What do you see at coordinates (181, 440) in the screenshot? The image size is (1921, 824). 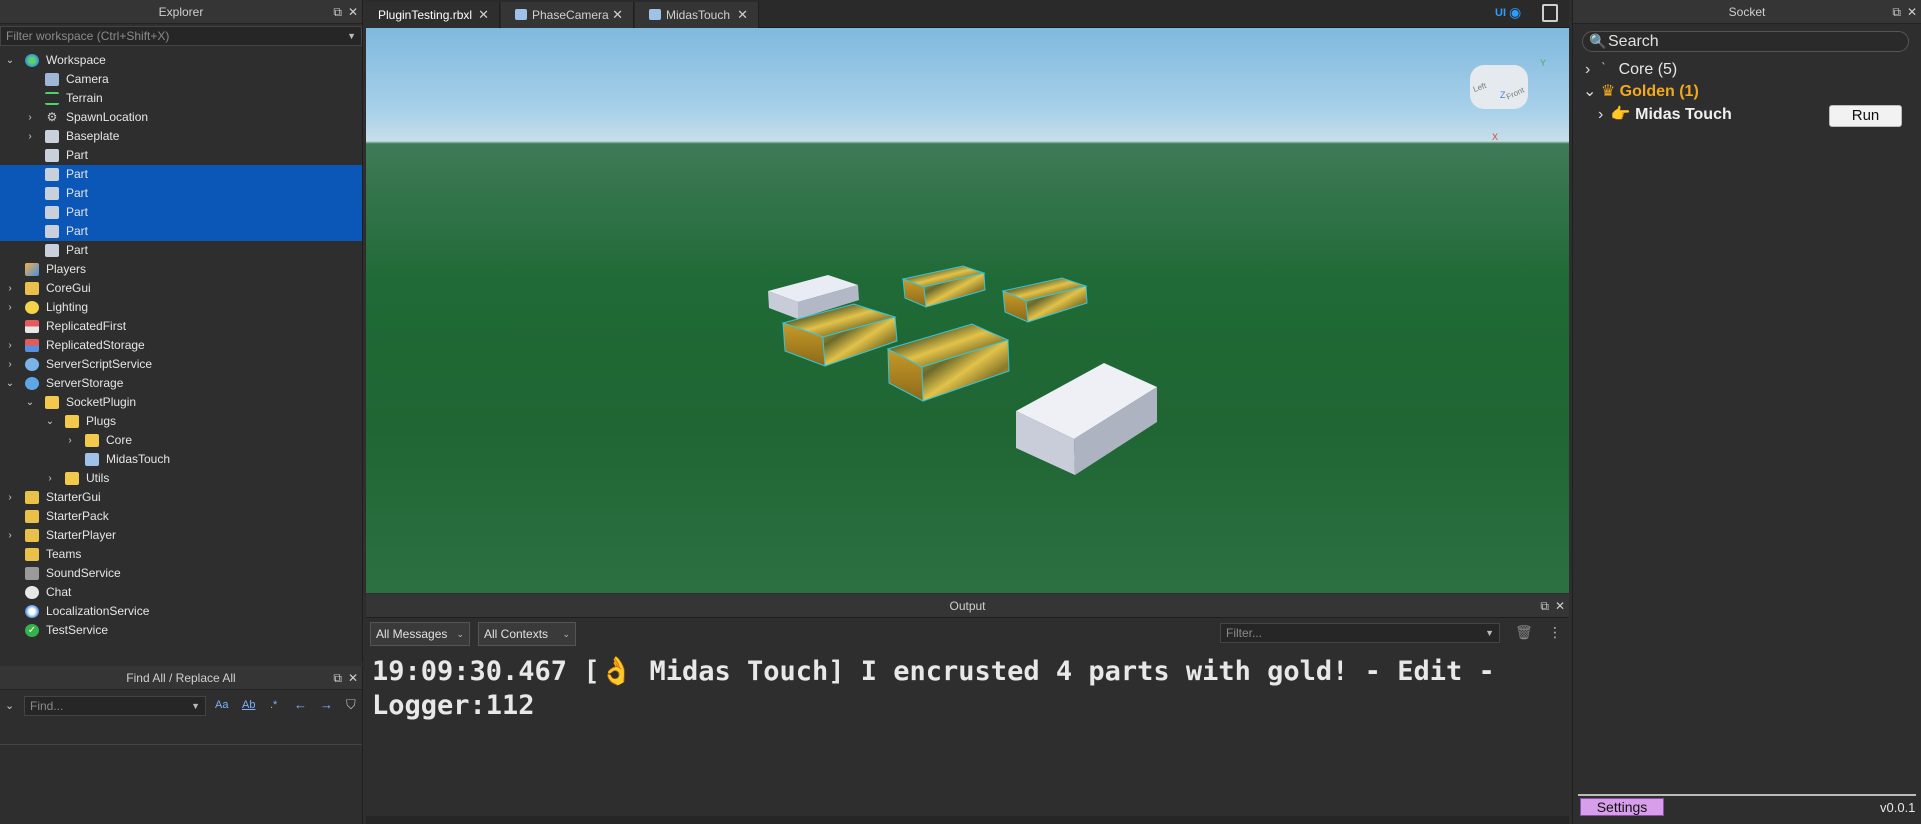 I see `tree-item-core: › Core` at bounding box center [181, 440].